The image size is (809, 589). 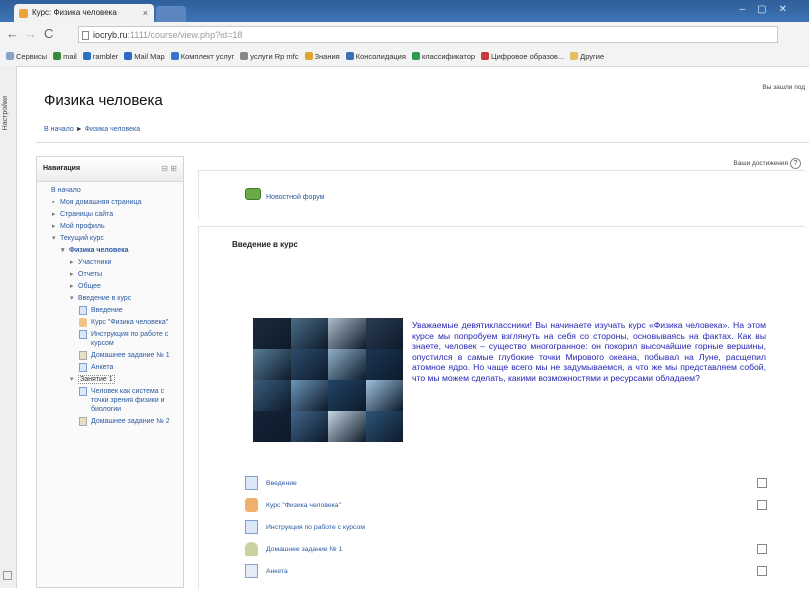 I want to click on nav-item: Анкета, so click(x=131, y=367).